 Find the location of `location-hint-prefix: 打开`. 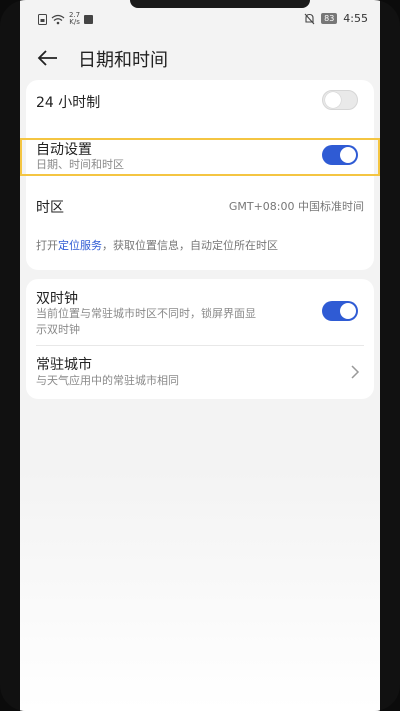

location-hint-prefix: 打开 is located at coordinates (47, 245).